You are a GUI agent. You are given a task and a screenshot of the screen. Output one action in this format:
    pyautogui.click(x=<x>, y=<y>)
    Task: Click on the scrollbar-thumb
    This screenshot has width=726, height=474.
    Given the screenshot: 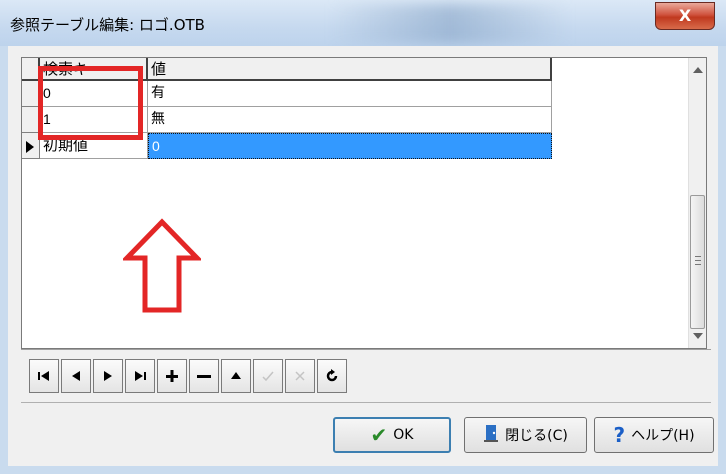 What is the action you would take?
    pyautogui.click(x=697, y=262)
    